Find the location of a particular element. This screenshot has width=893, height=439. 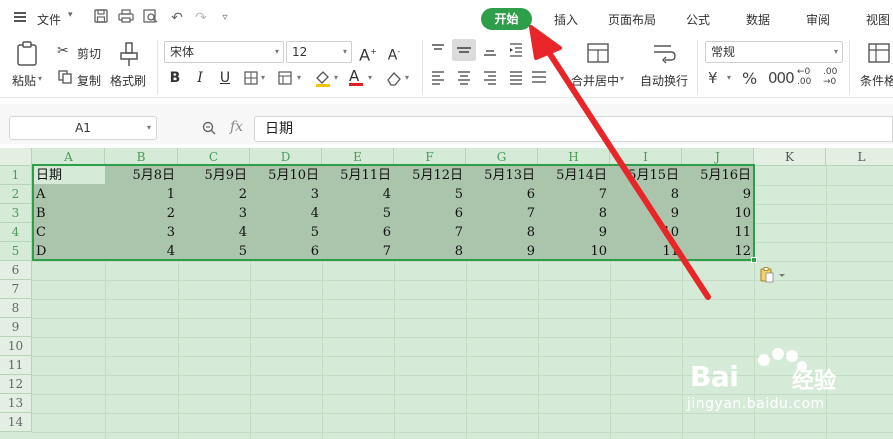

paste-options-icon is located at coordinates (773, 275).